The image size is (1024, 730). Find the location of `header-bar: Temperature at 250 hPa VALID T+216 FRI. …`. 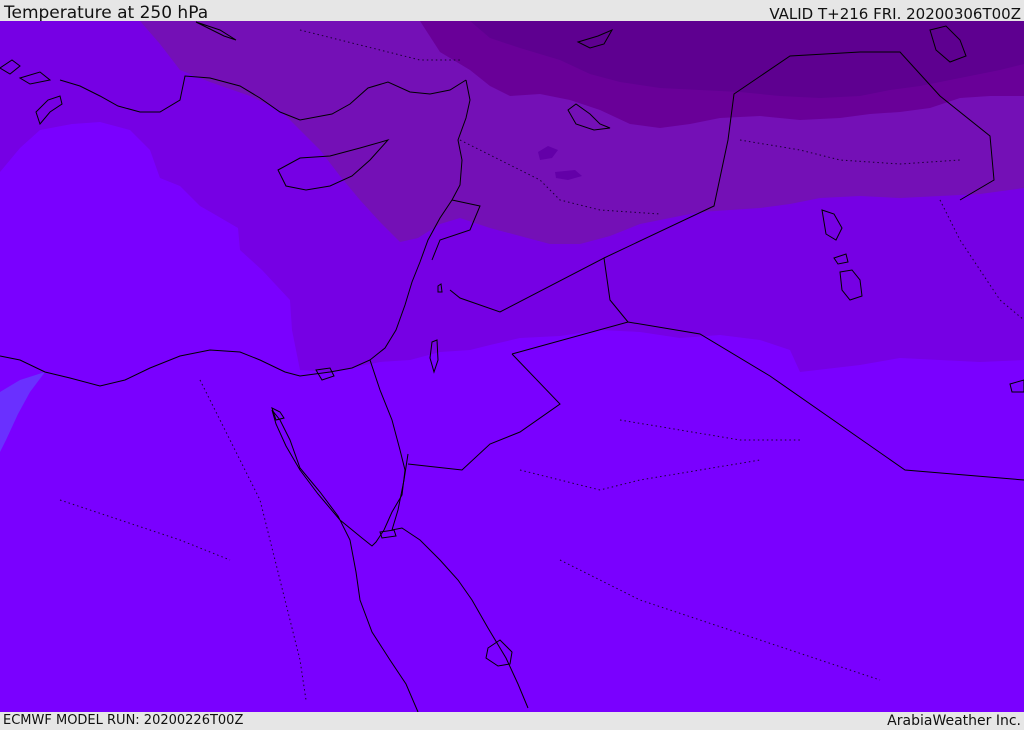

header-bar: Temperature at 250 hPa VALID T+216 FRI. … is located at coordinates (512, 11).